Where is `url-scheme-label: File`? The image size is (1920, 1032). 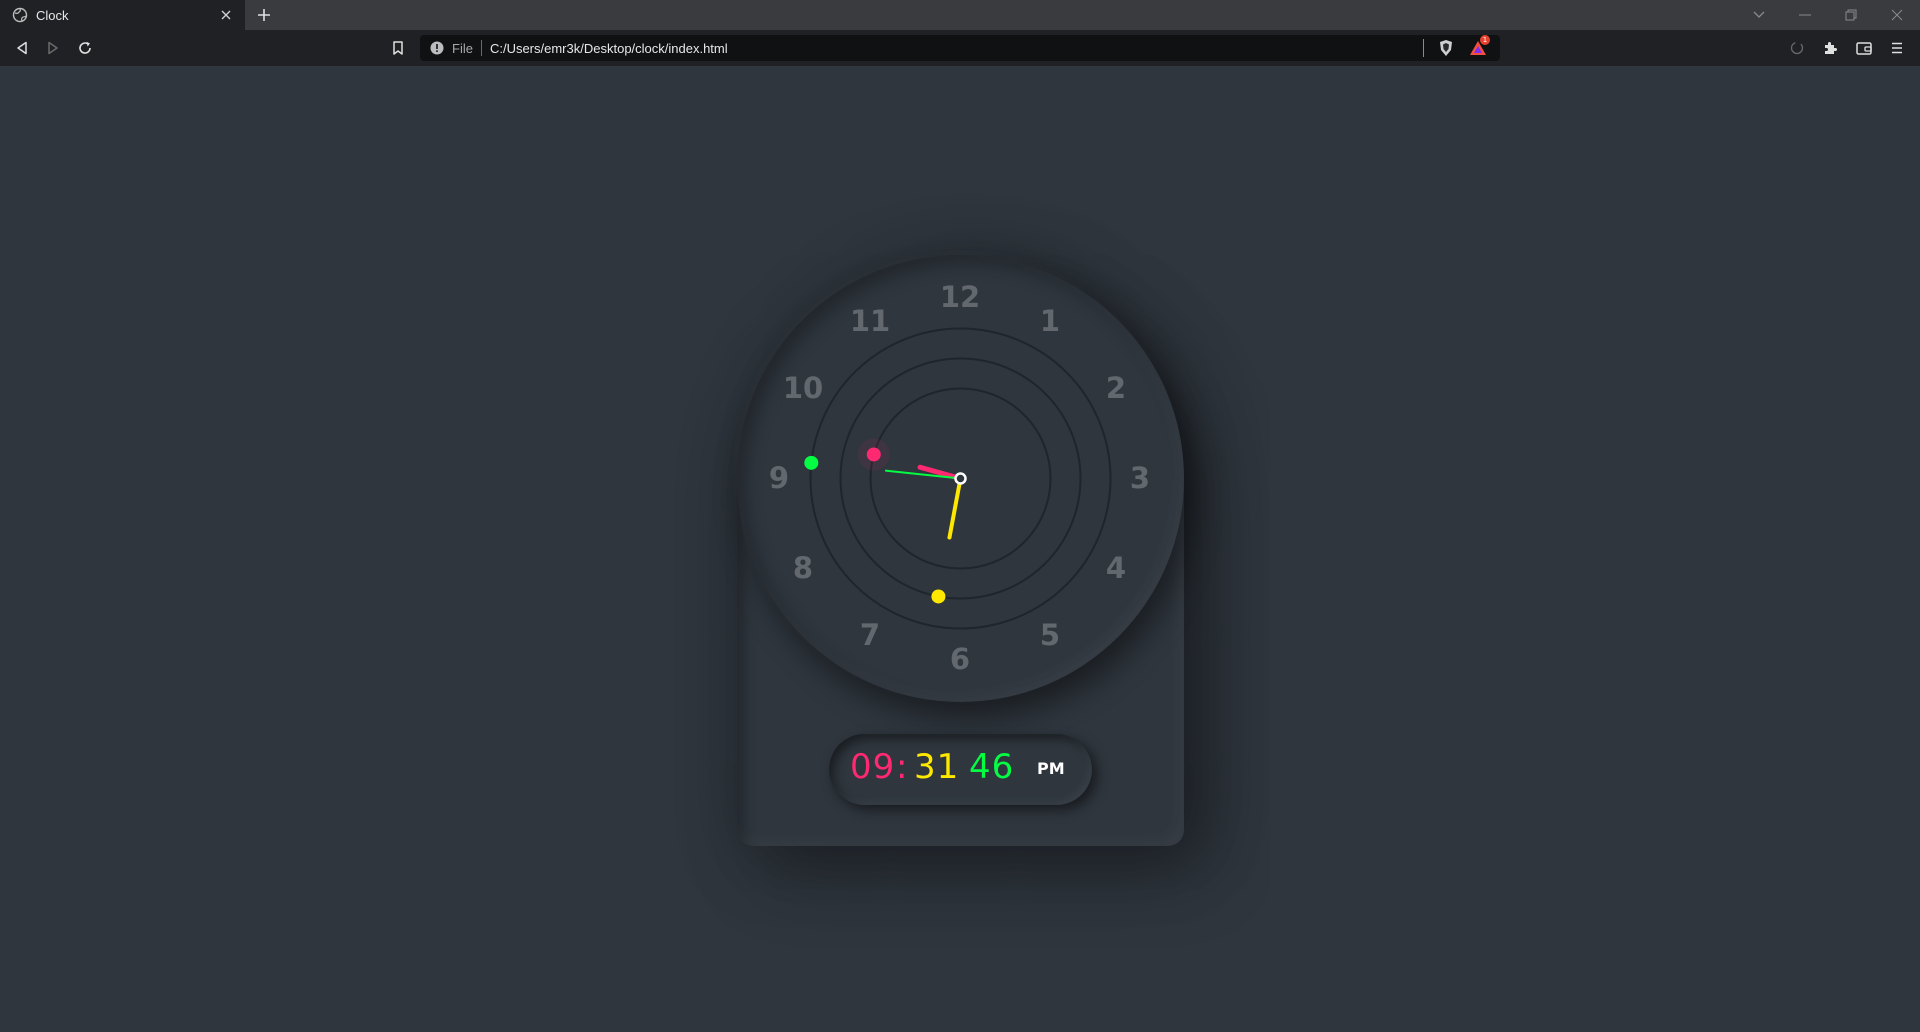 url-scheme-label: File is located at coordinates (462, 48).